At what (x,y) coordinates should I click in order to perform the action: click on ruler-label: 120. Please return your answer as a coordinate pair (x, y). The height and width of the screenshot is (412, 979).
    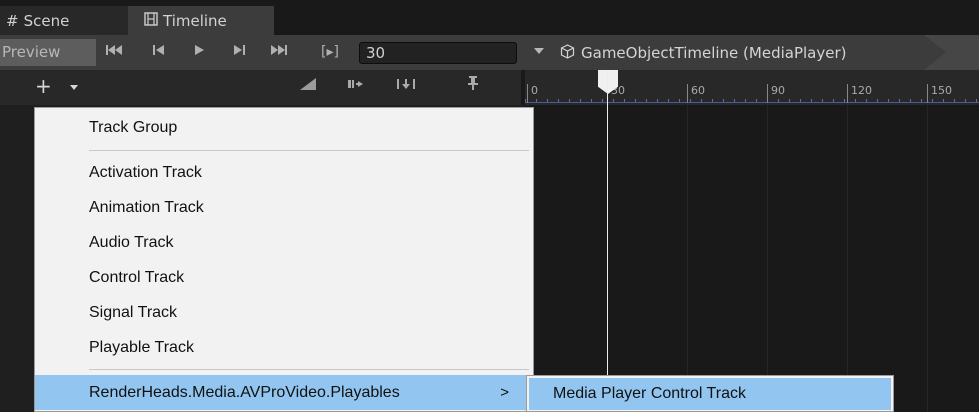
    Looking at the image, I should click on (861, 90).